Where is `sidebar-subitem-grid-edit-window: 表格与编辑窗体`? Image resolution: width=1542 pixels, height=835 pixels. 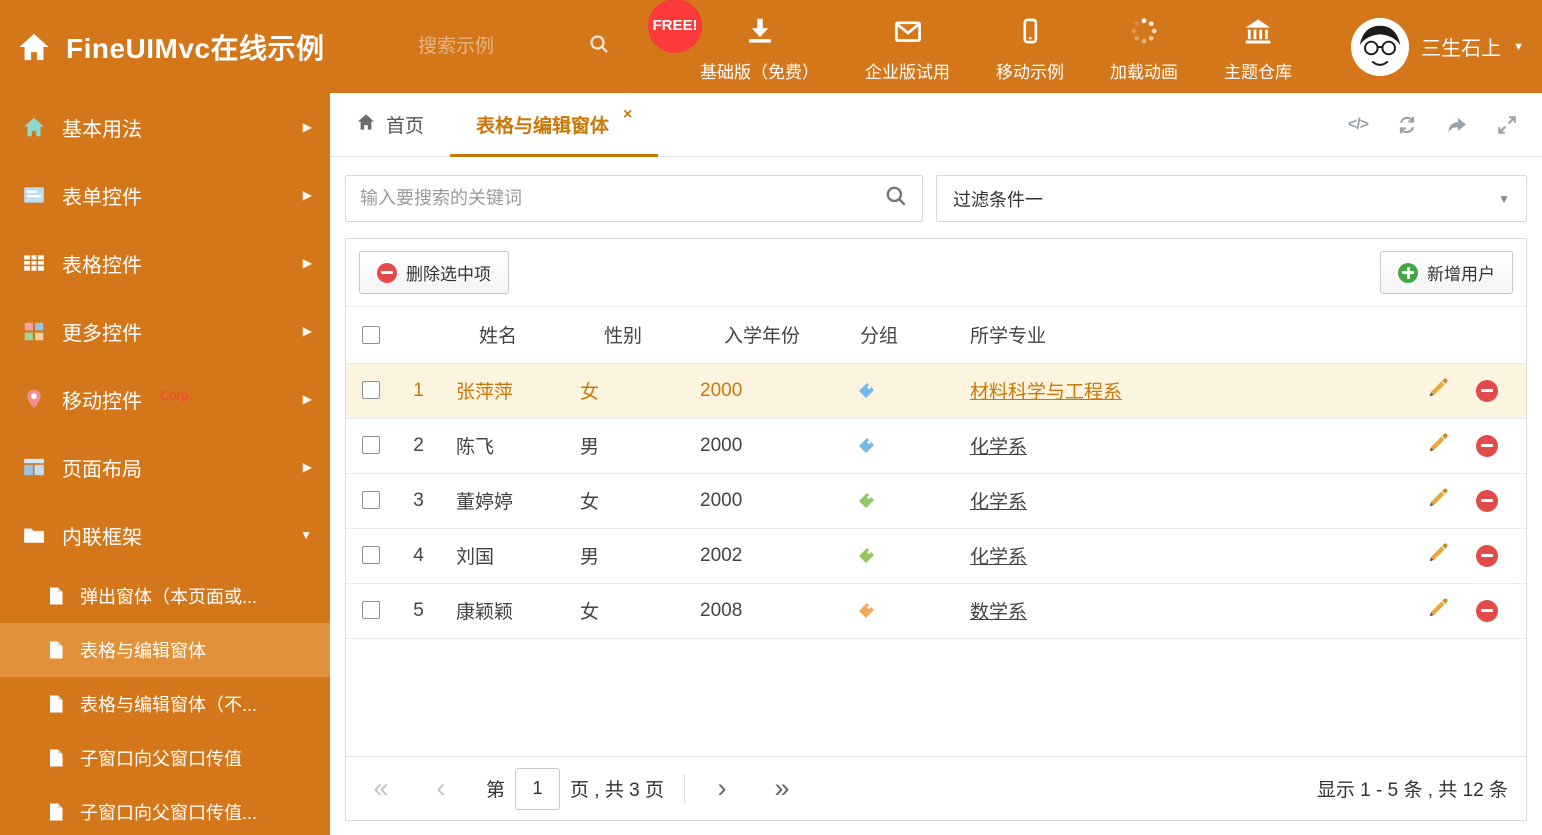 sidebar-subitem-grid-edit-window: 表格与编辑窗体 is located at coordinates (165, 650).